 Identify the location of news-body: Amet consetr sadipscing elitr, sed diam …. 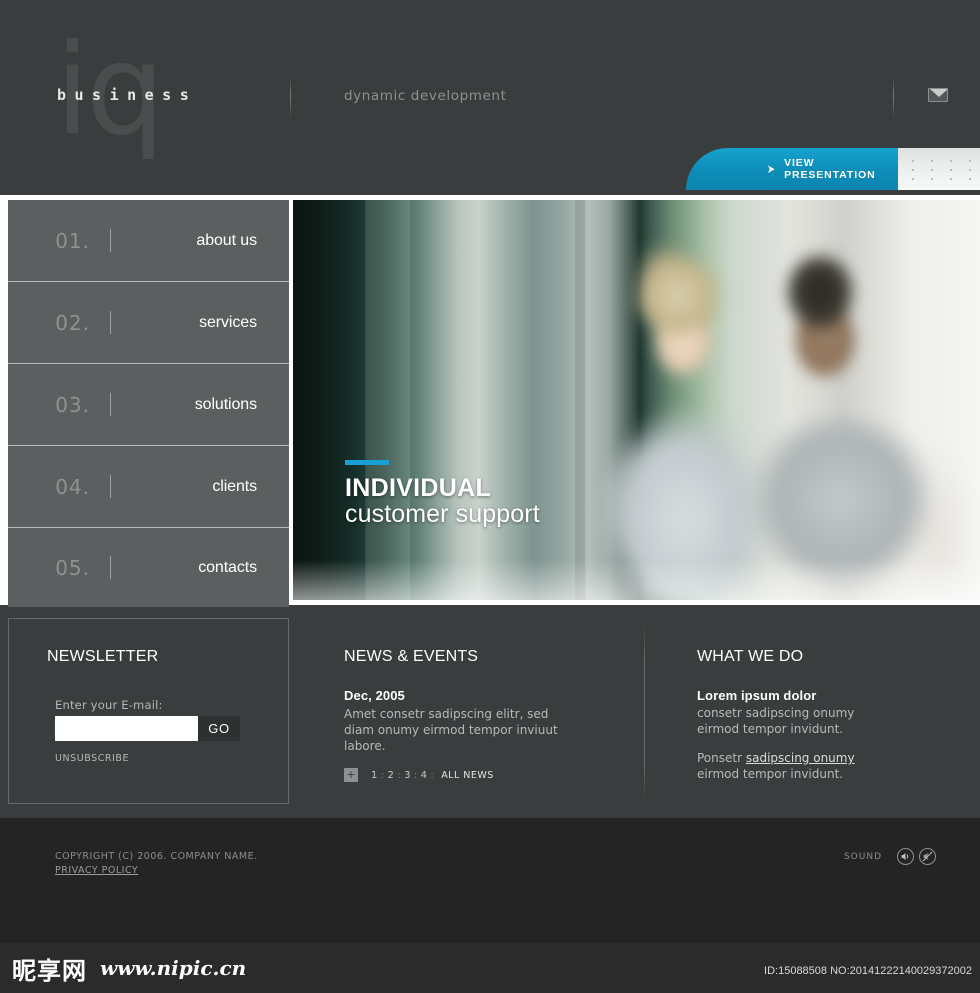
(451, 730).